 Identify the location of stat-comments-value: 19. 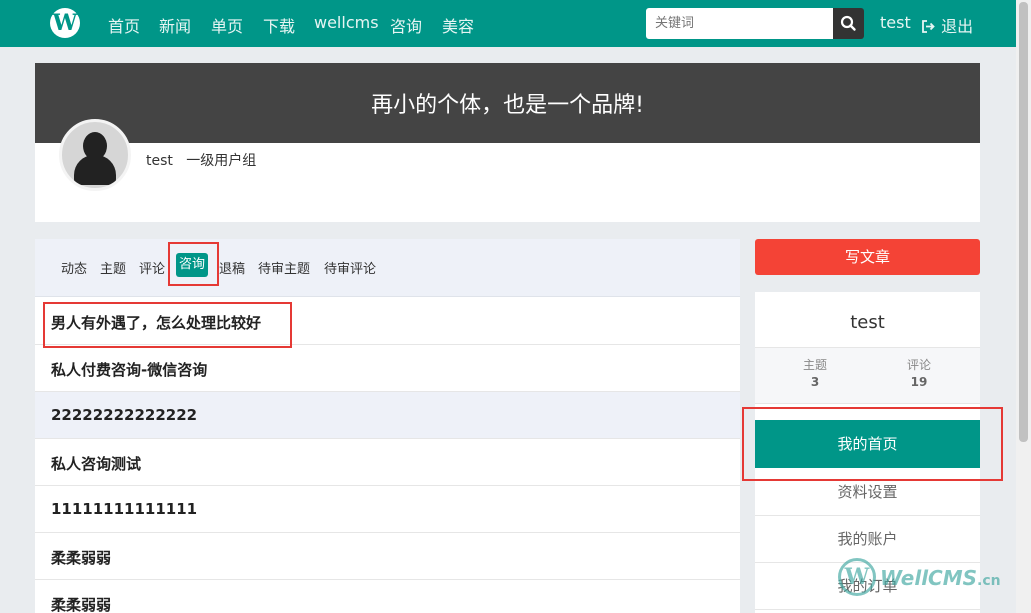
(919, 382).